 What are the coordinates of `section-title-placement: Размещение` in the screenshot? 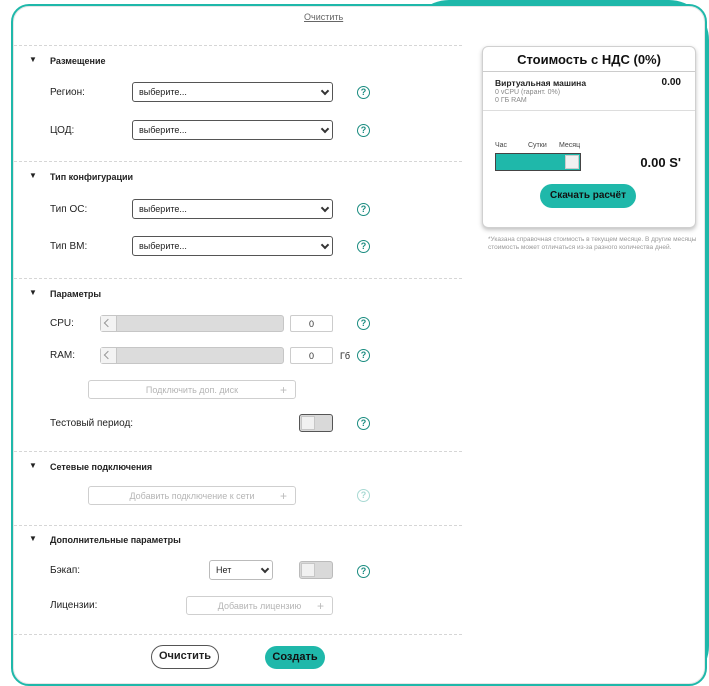 It's located at (78, 61).